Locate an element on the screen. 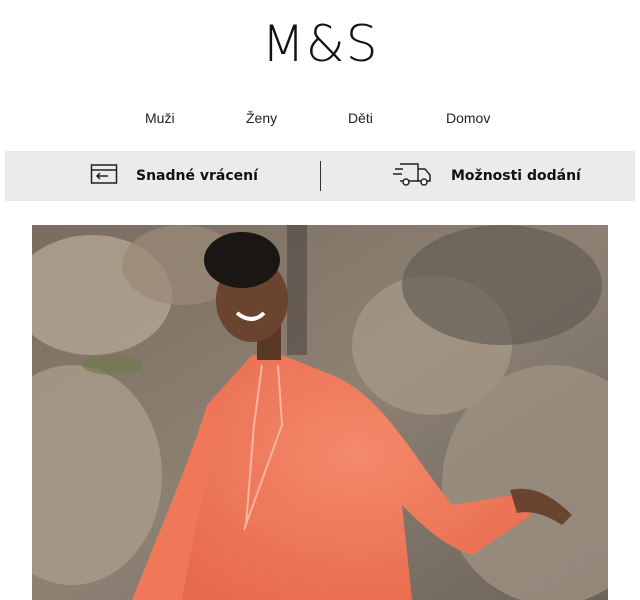 The height and width of the screenshot is (600, 640). return-box-icon is located at coordinates (104, 176).